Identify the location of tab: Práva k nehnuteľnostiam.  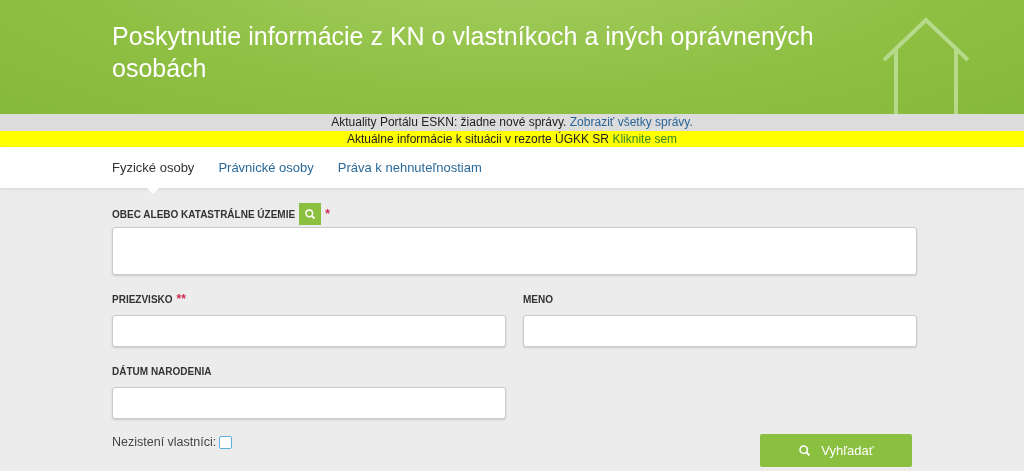
(409, 170).